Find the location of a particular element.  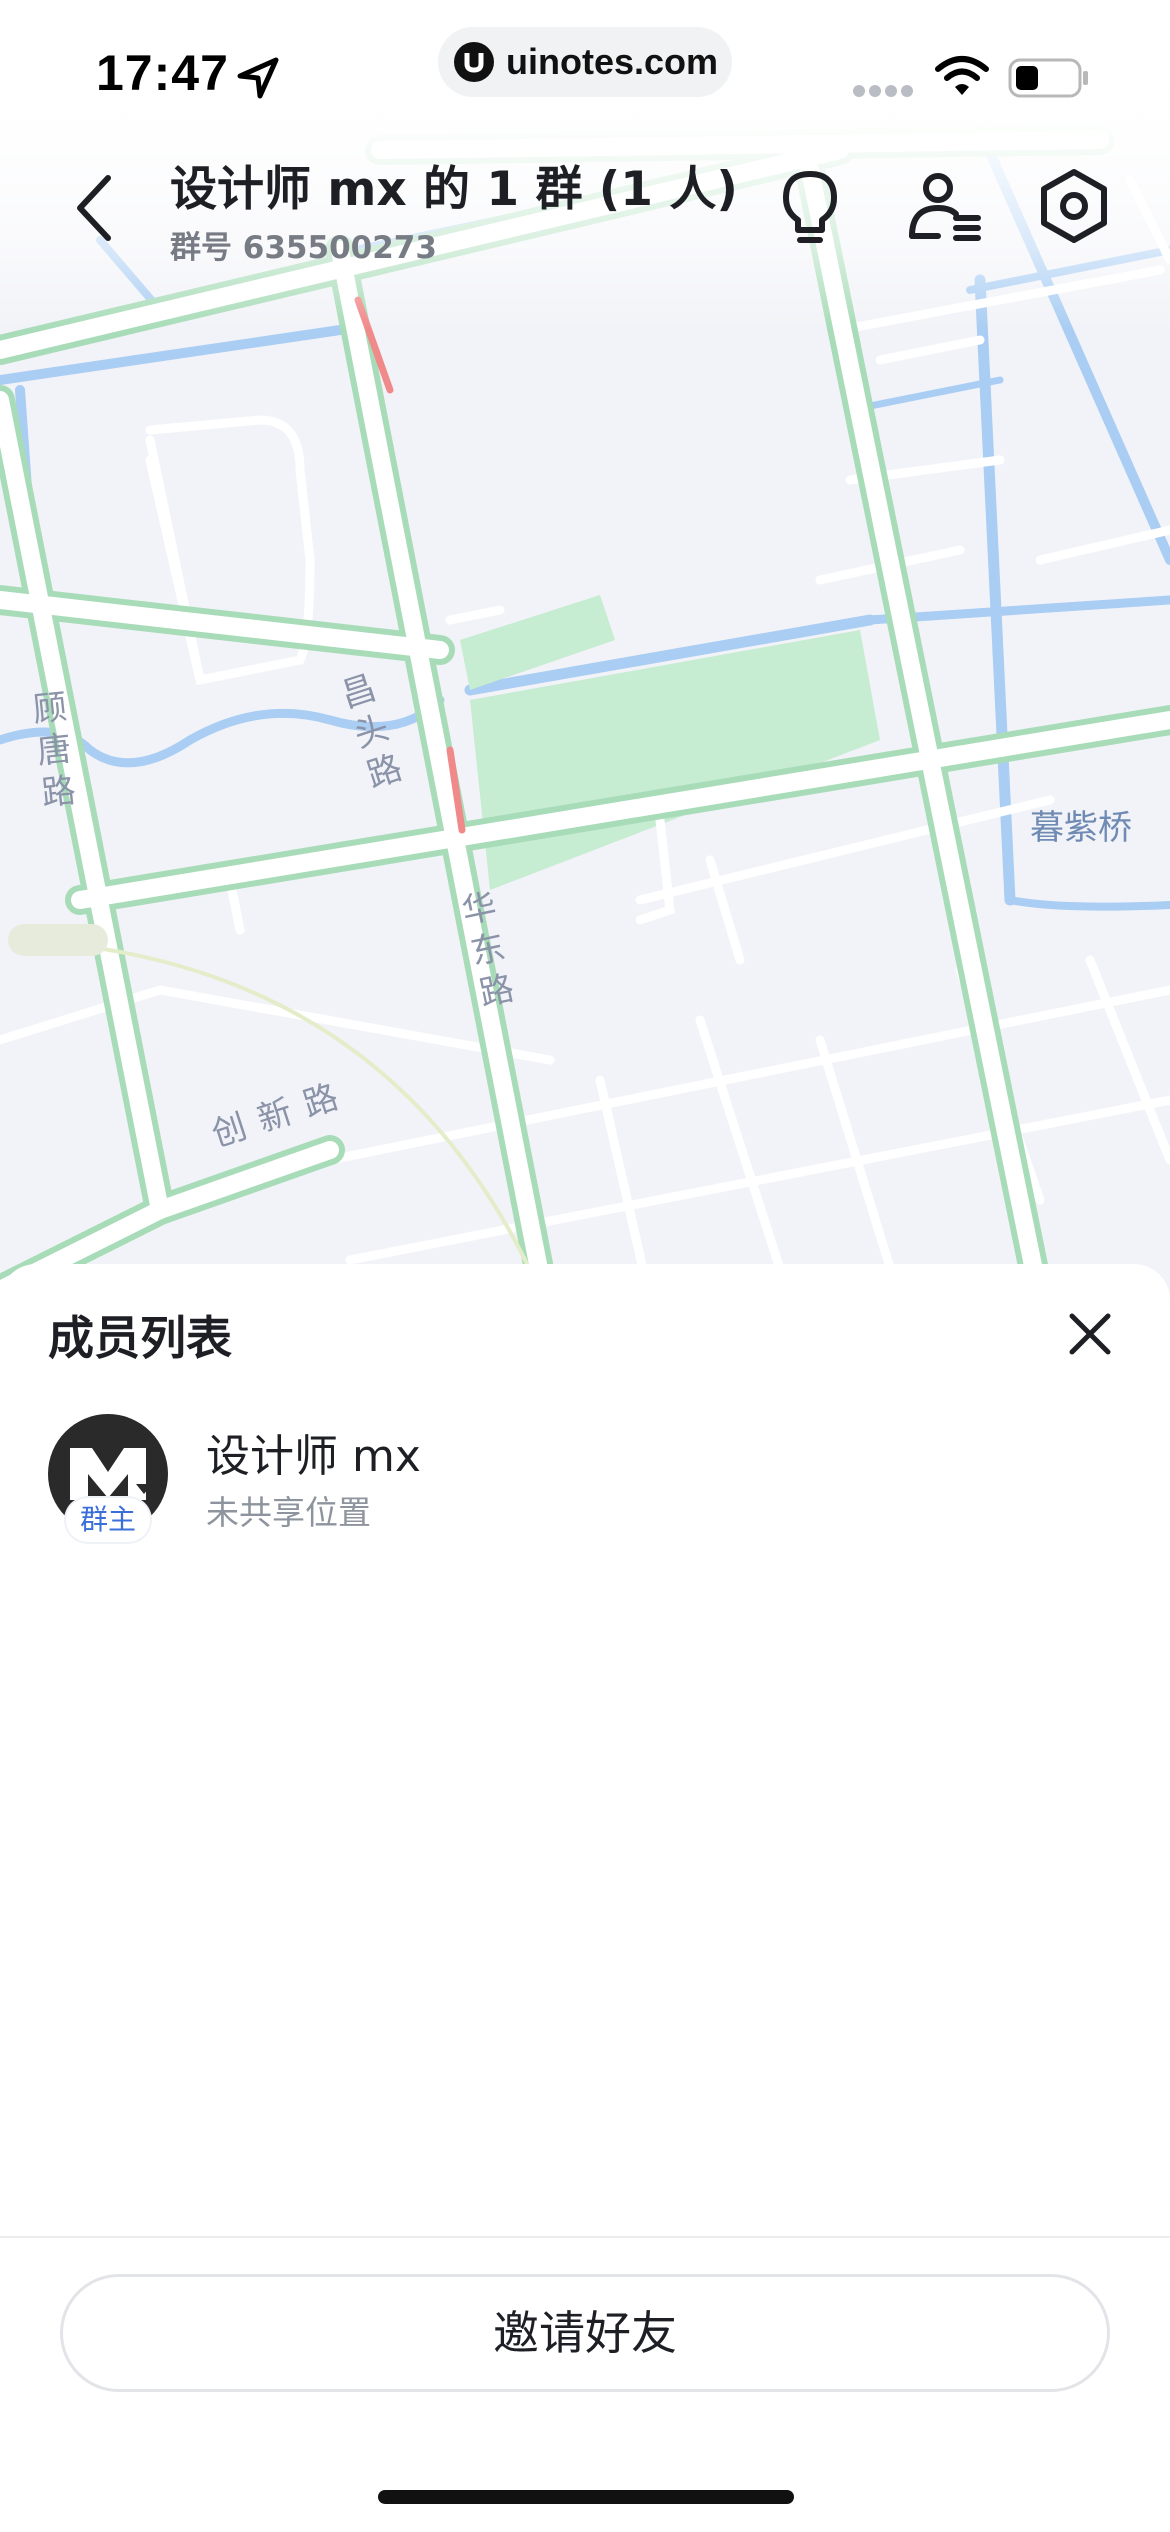

status-time: 17:47 is located at coordinates (162, 73).